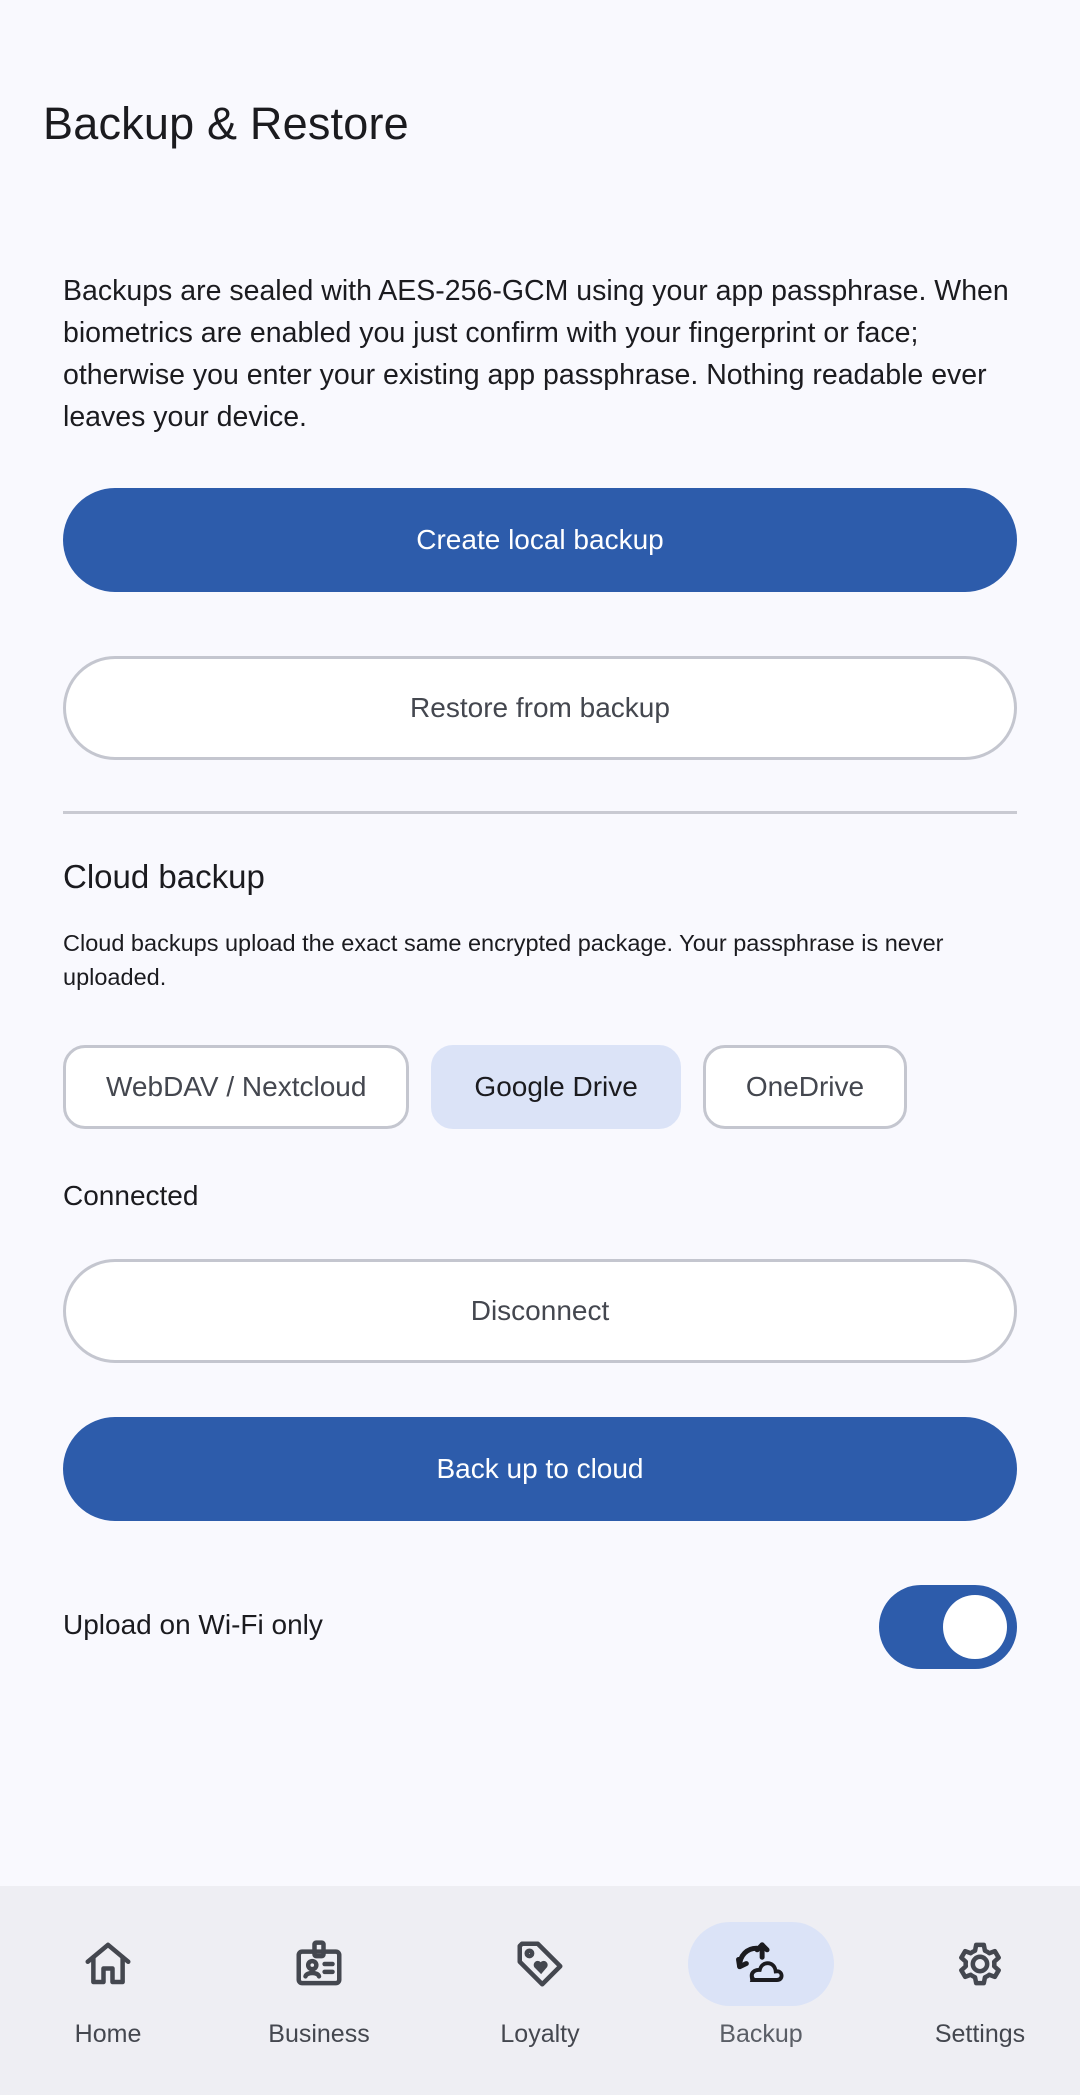 This screenshot has width=1080, height=2095. Describe the element at coordinates (761, 1964) in the screenshot. I see `cloud-sync-icon` at that location.